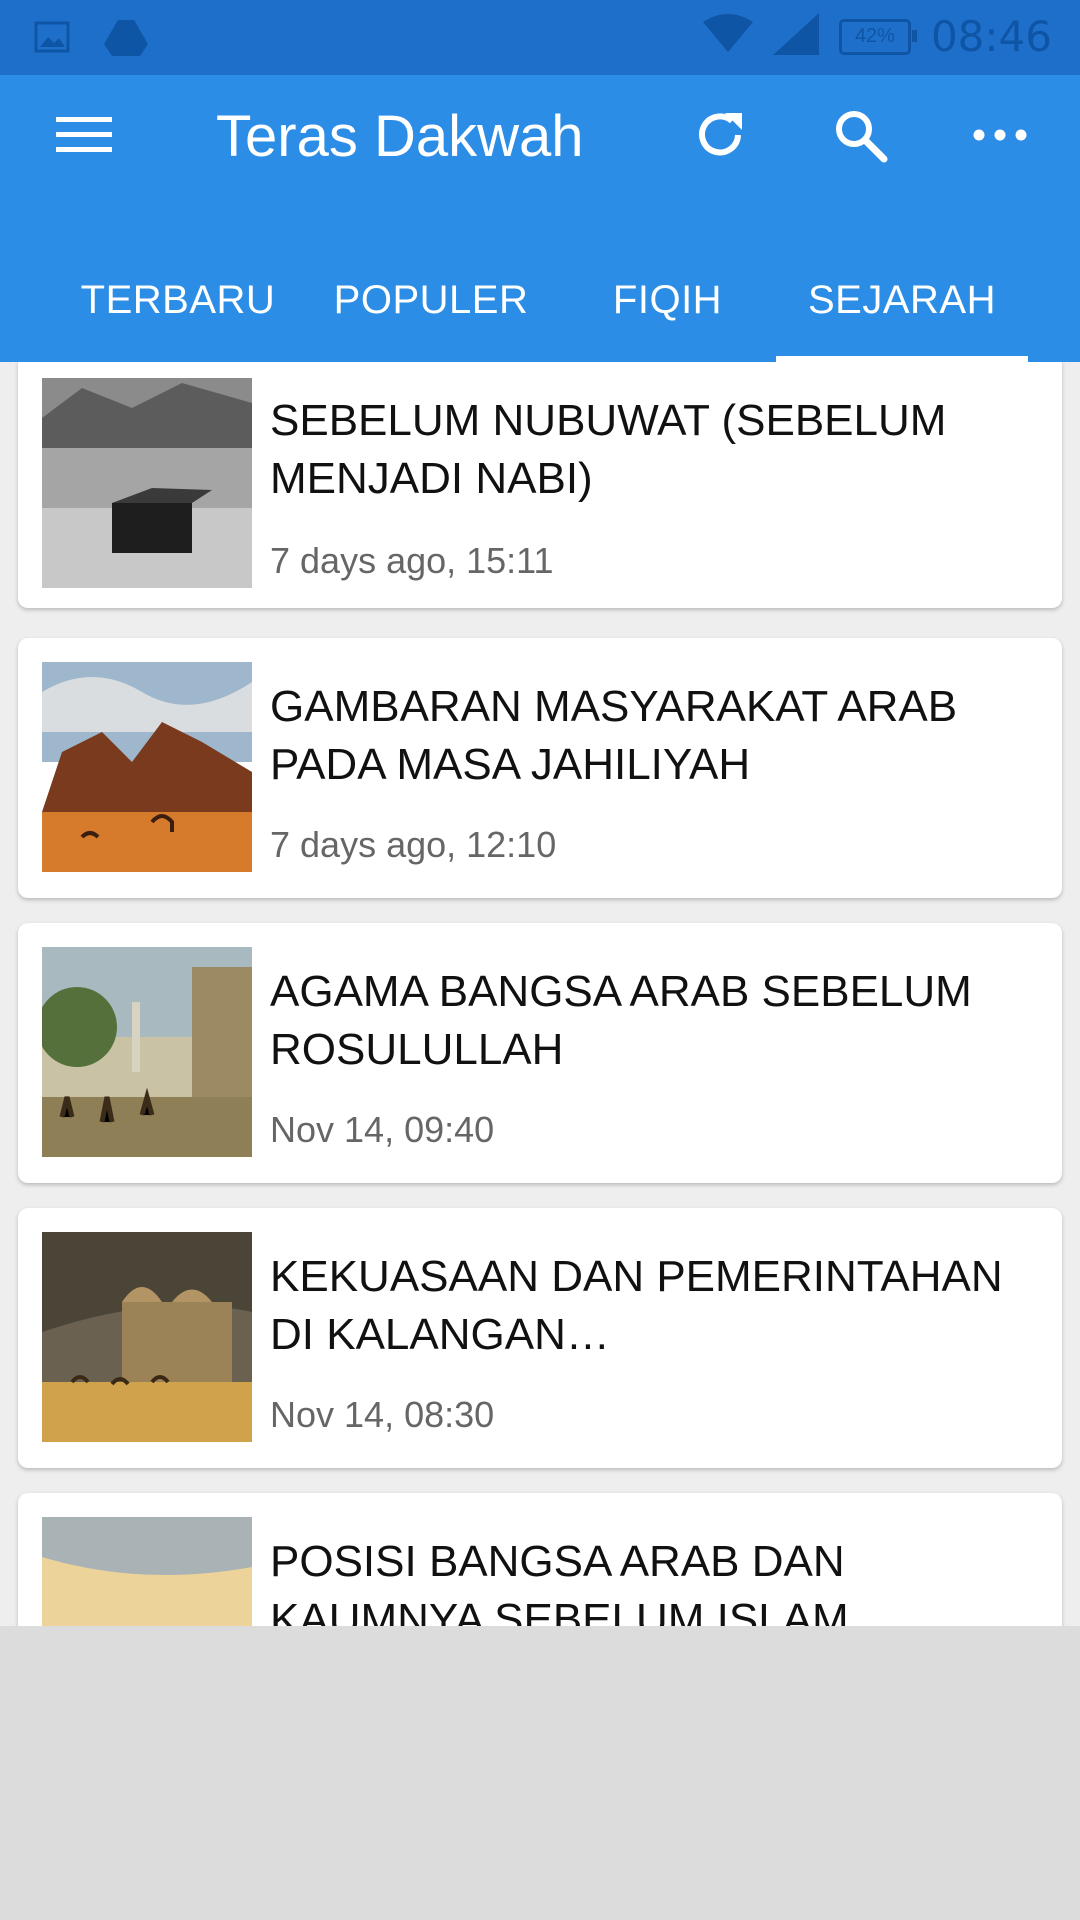 The image size is (1080, 1920). Describe the element at coordinates (382, 1129) in the screenshot. I see `article-date: Nov 14, 09:40` at that location.